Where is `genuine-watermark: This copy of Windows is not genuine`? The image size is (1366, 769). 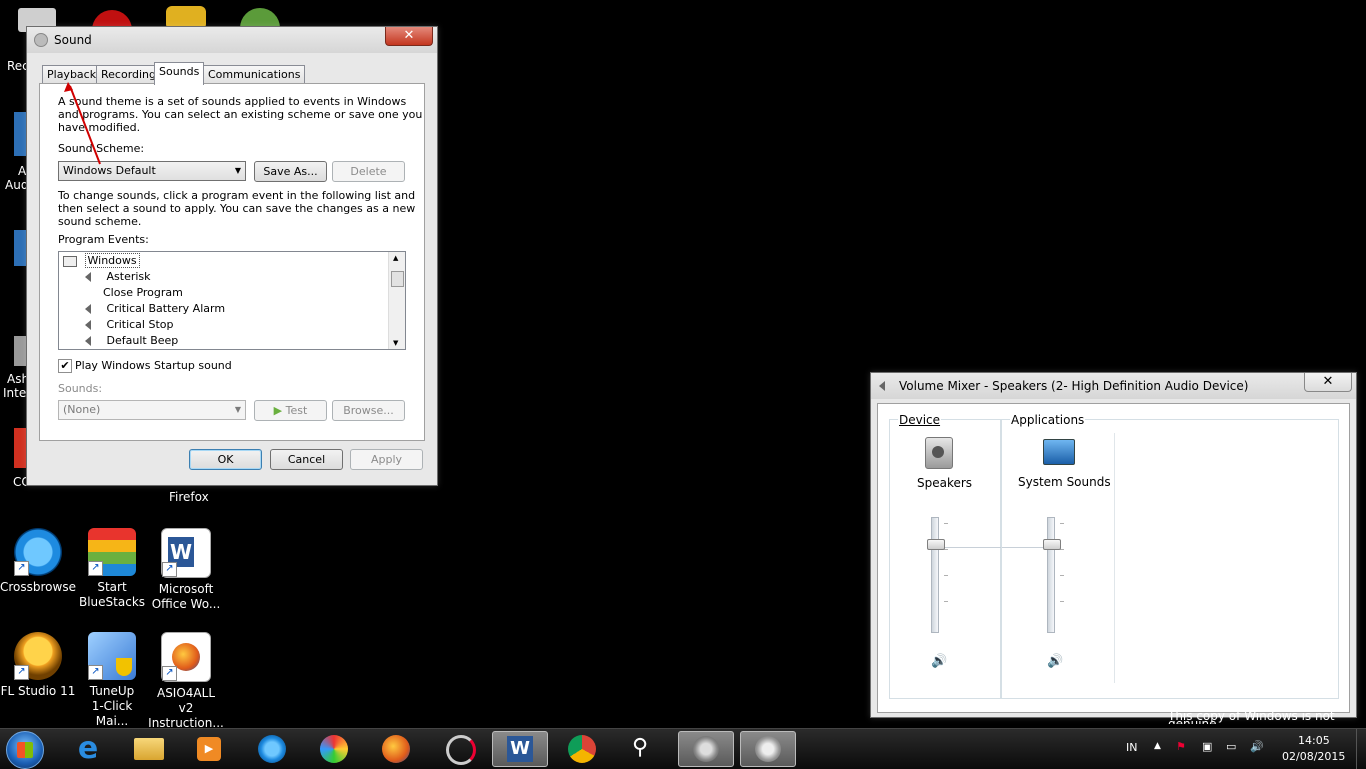 genuine-watermark: This copy of Windows is not genuine is located at coordinates (1251, 718).